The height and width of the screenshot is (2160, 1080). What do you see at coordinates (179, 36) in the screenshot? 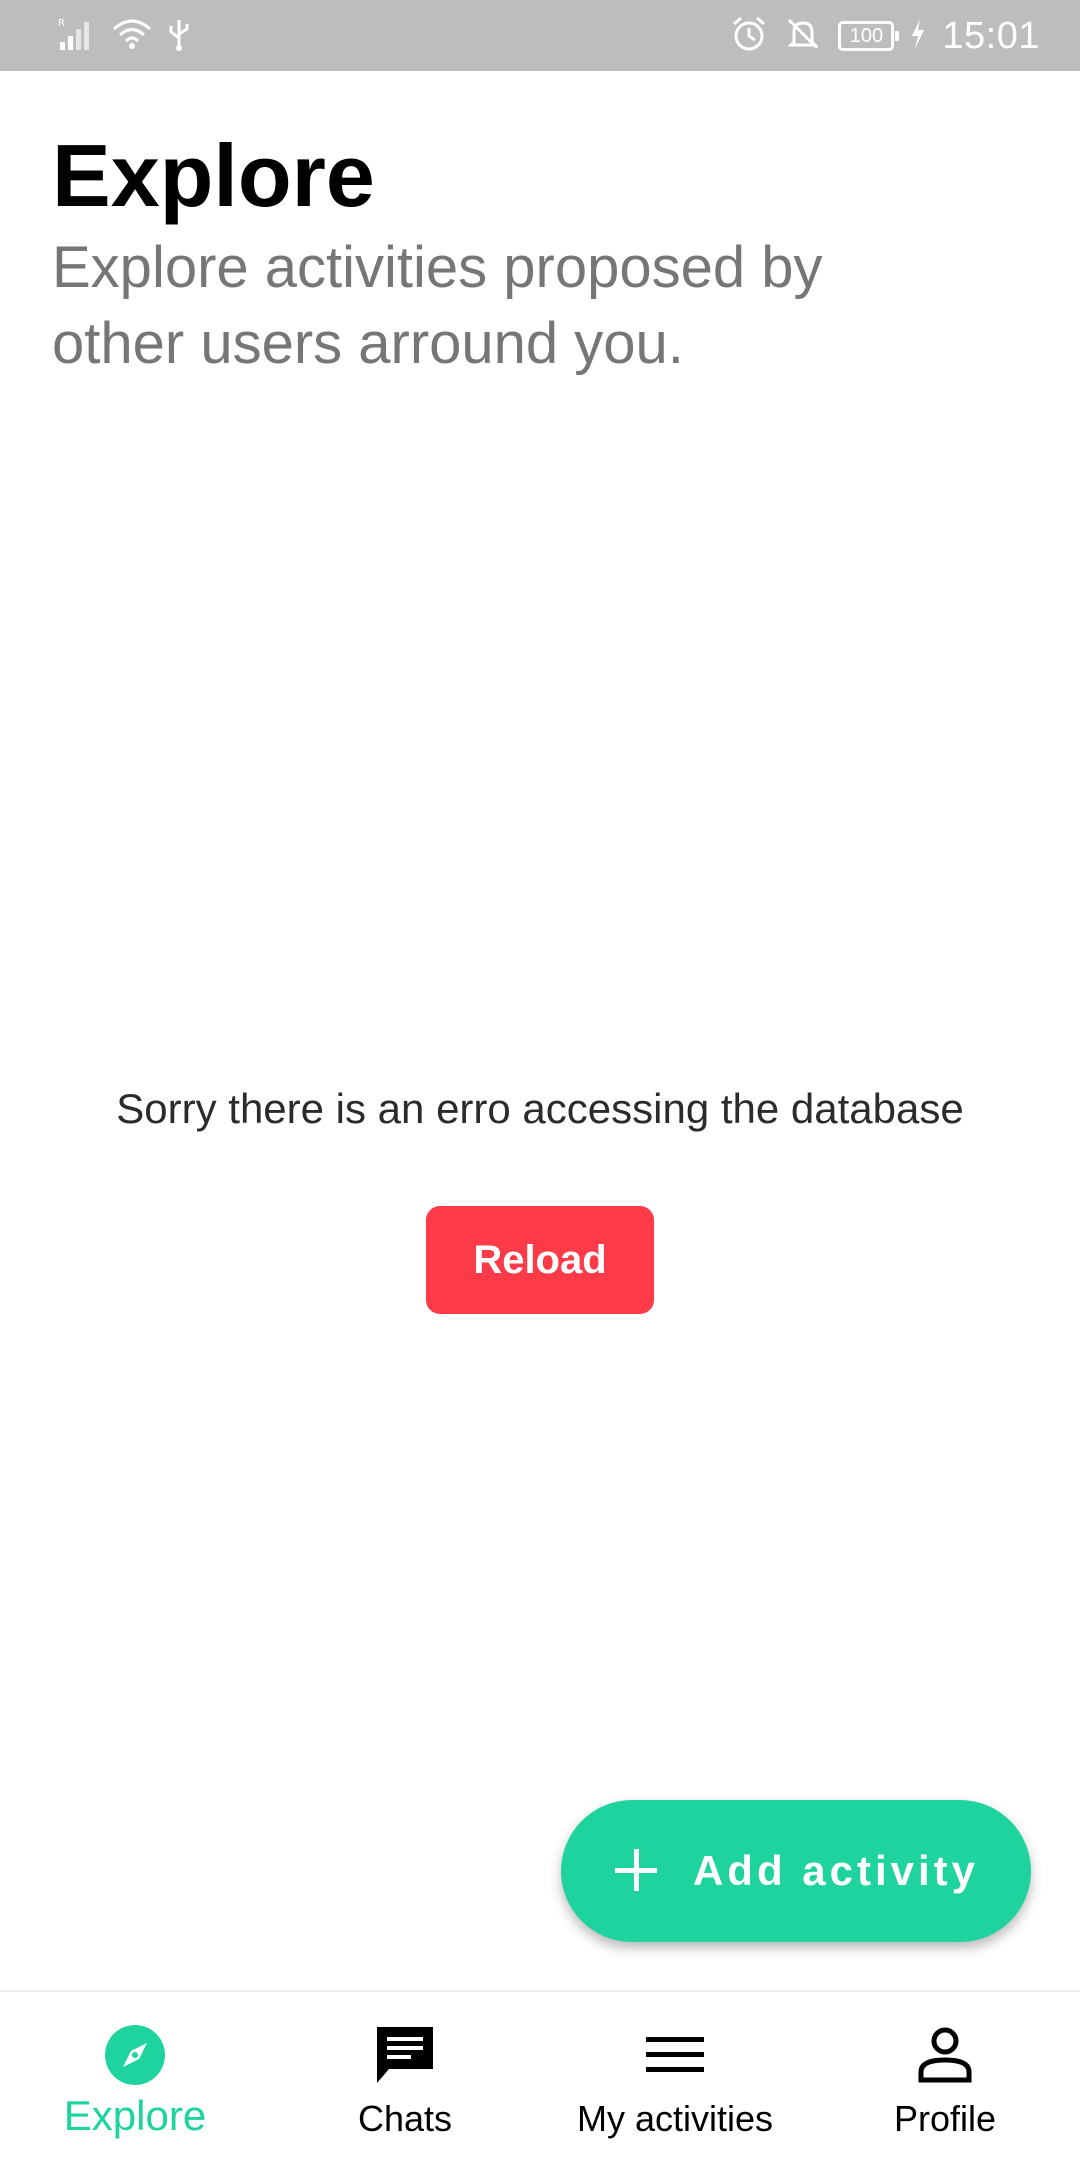
I see `usb-icon` at bounding box center [179, 36].